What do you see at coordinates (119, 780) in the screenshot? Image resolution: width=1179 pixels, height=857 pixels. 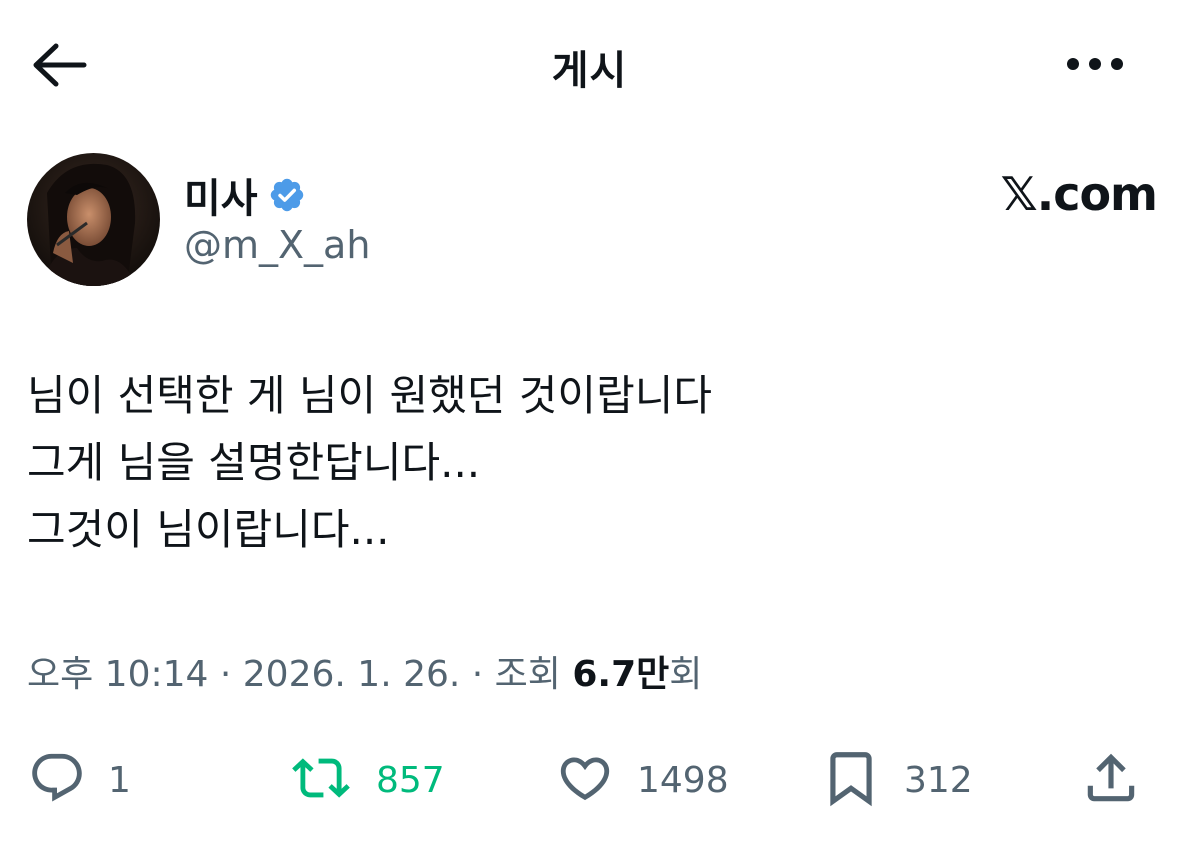 I see `reply-count: 1` at bounding box center [119, 780].